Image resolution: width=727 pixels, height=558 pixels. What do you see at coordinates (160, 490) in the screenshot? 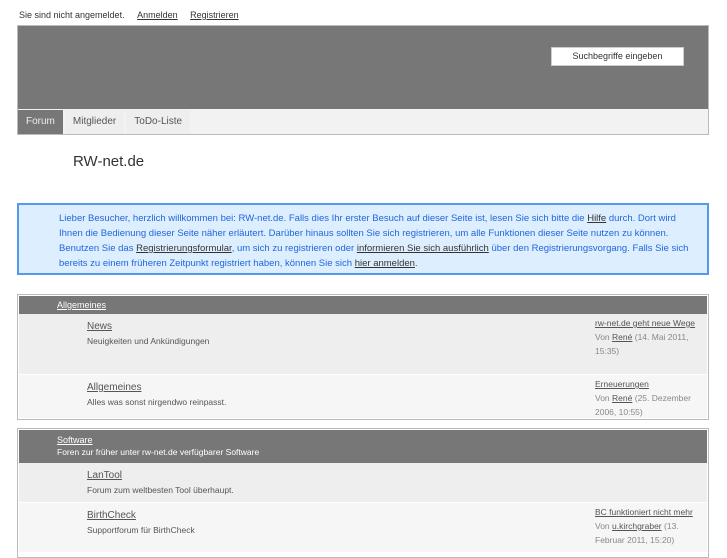
I see `forum-description: Forum zum weltbesten Tool überhaupt.` at bounding box center [160, 490].